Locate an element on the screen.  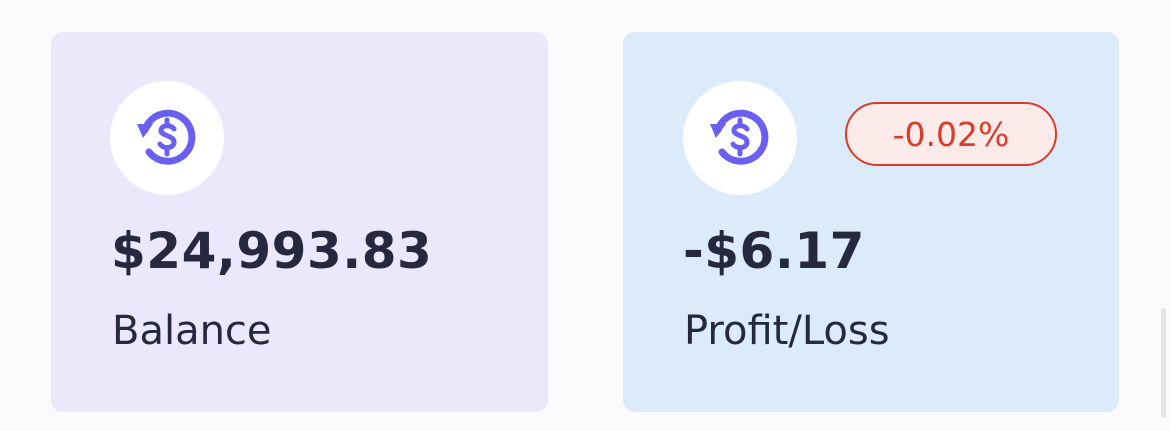
balance-icon-badge is located at coordinates (167, 138).